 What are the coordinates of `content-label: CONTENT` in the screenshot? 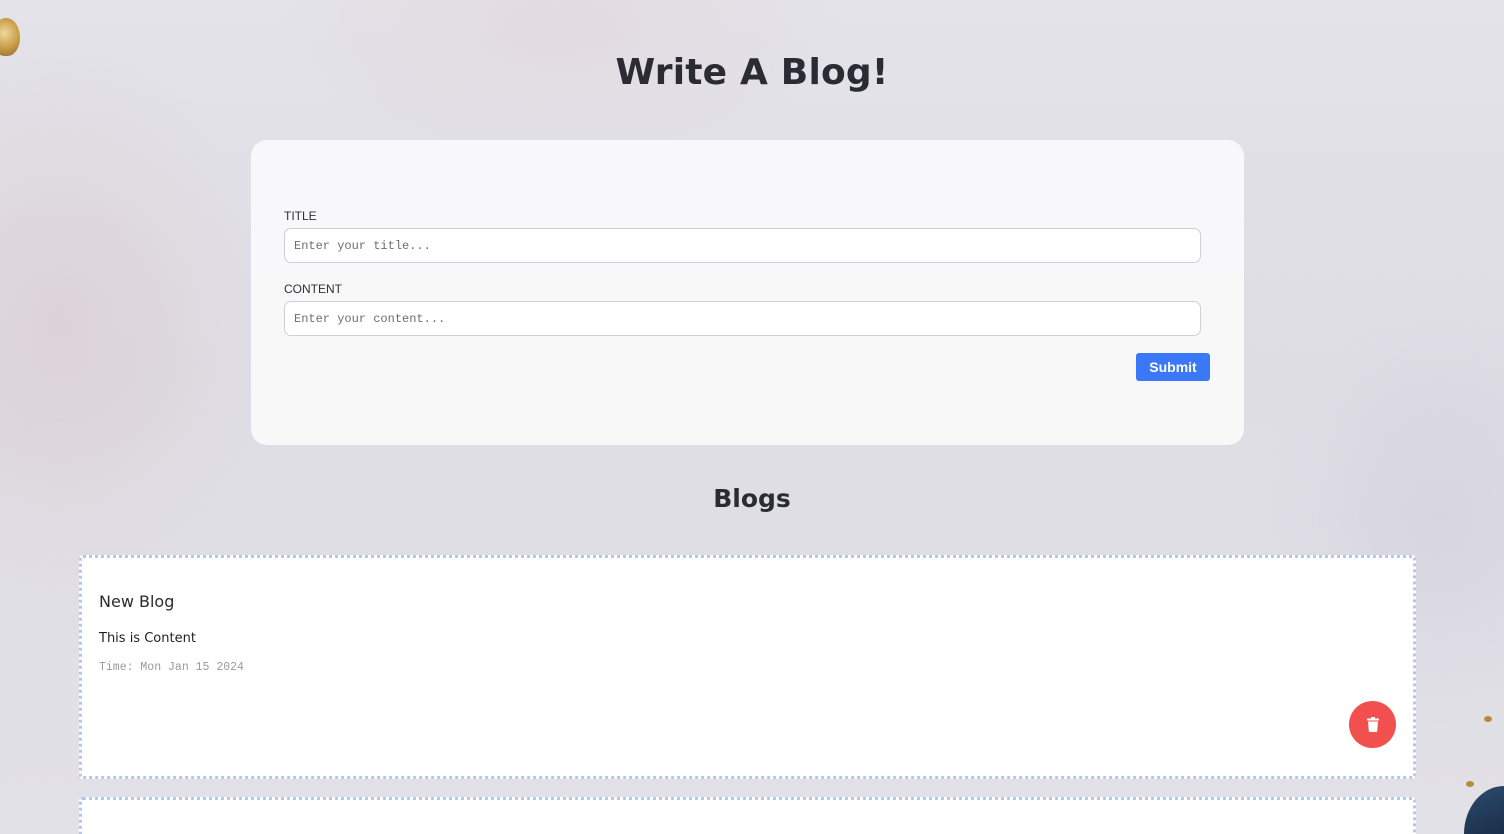 It's located at (313, 289).